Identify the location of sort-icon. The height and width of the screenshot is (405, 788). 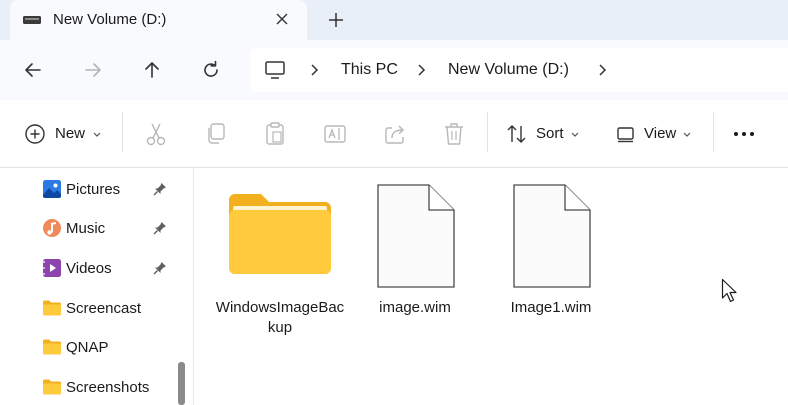
(516, 134).